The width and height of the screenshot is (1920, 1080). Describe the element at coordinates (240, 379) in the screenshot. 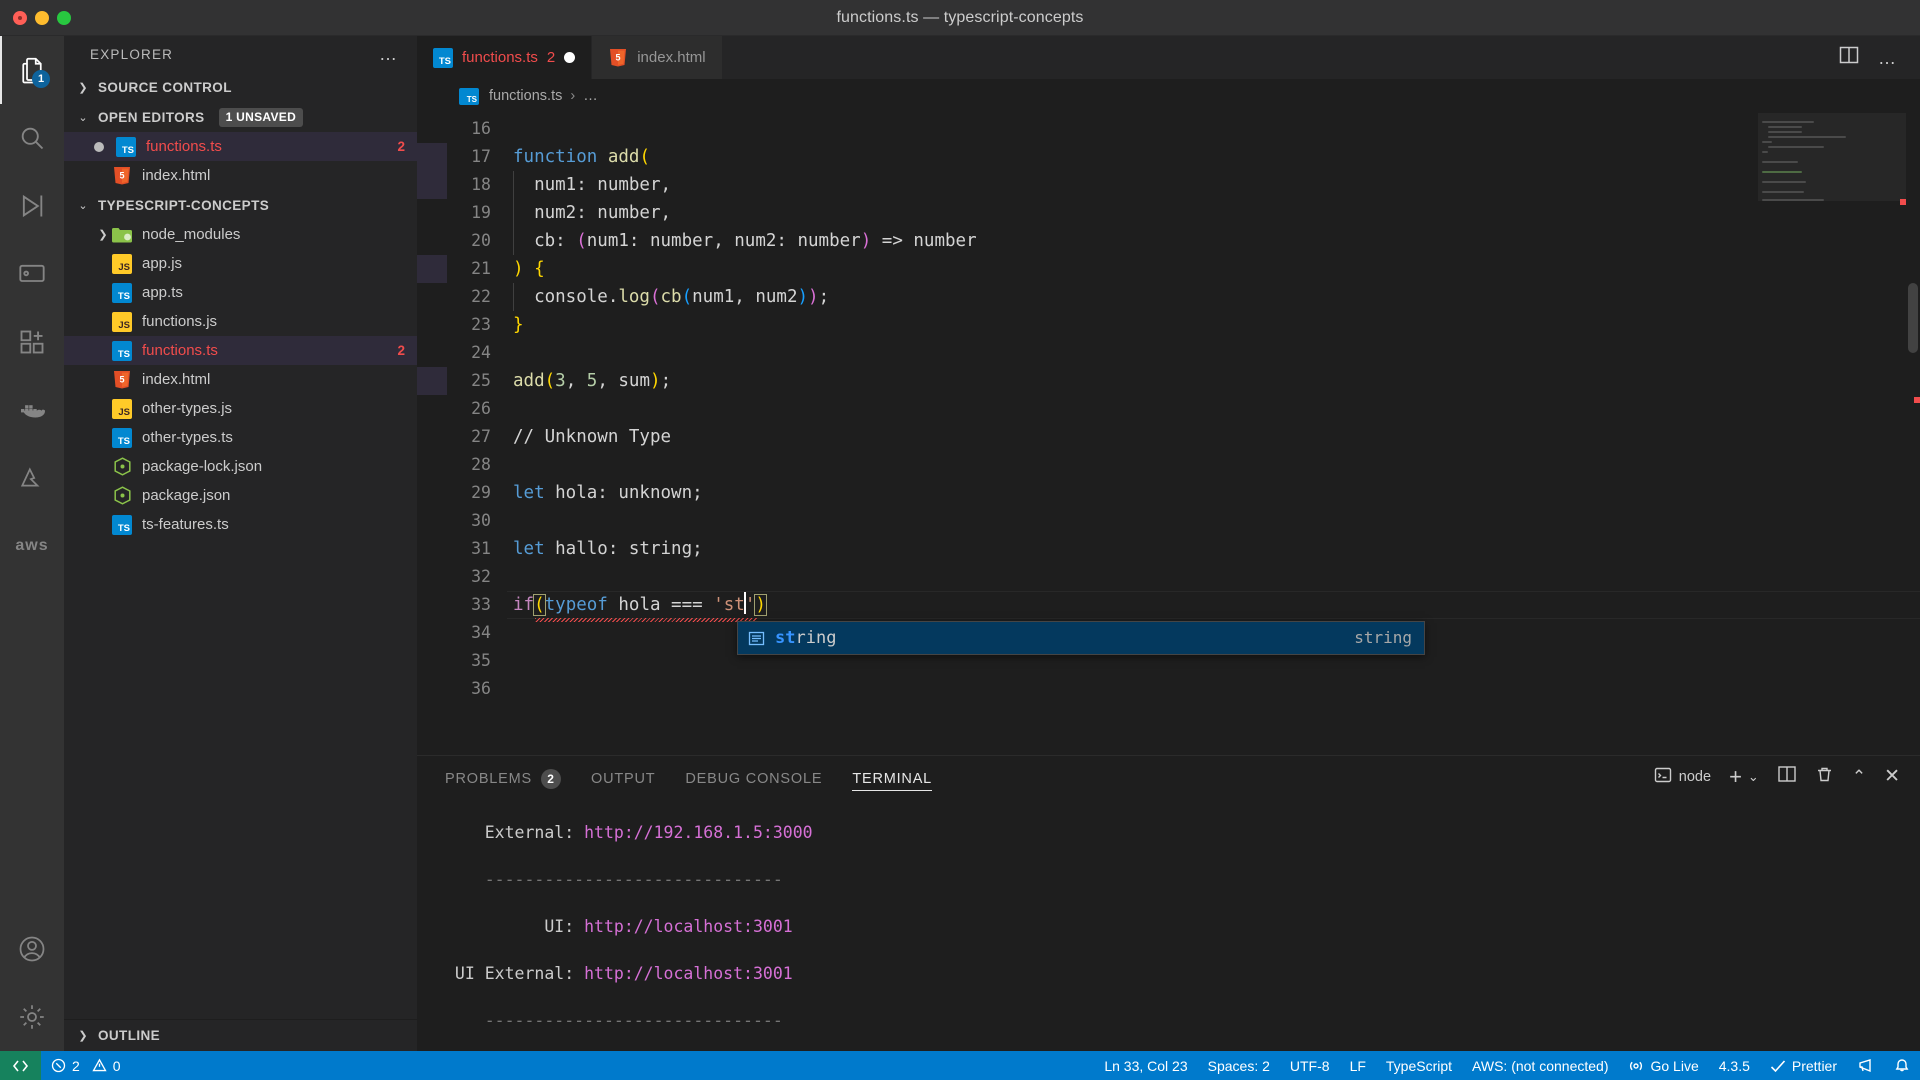

I see `tree-item-index-html: 5 index.html` at that location.